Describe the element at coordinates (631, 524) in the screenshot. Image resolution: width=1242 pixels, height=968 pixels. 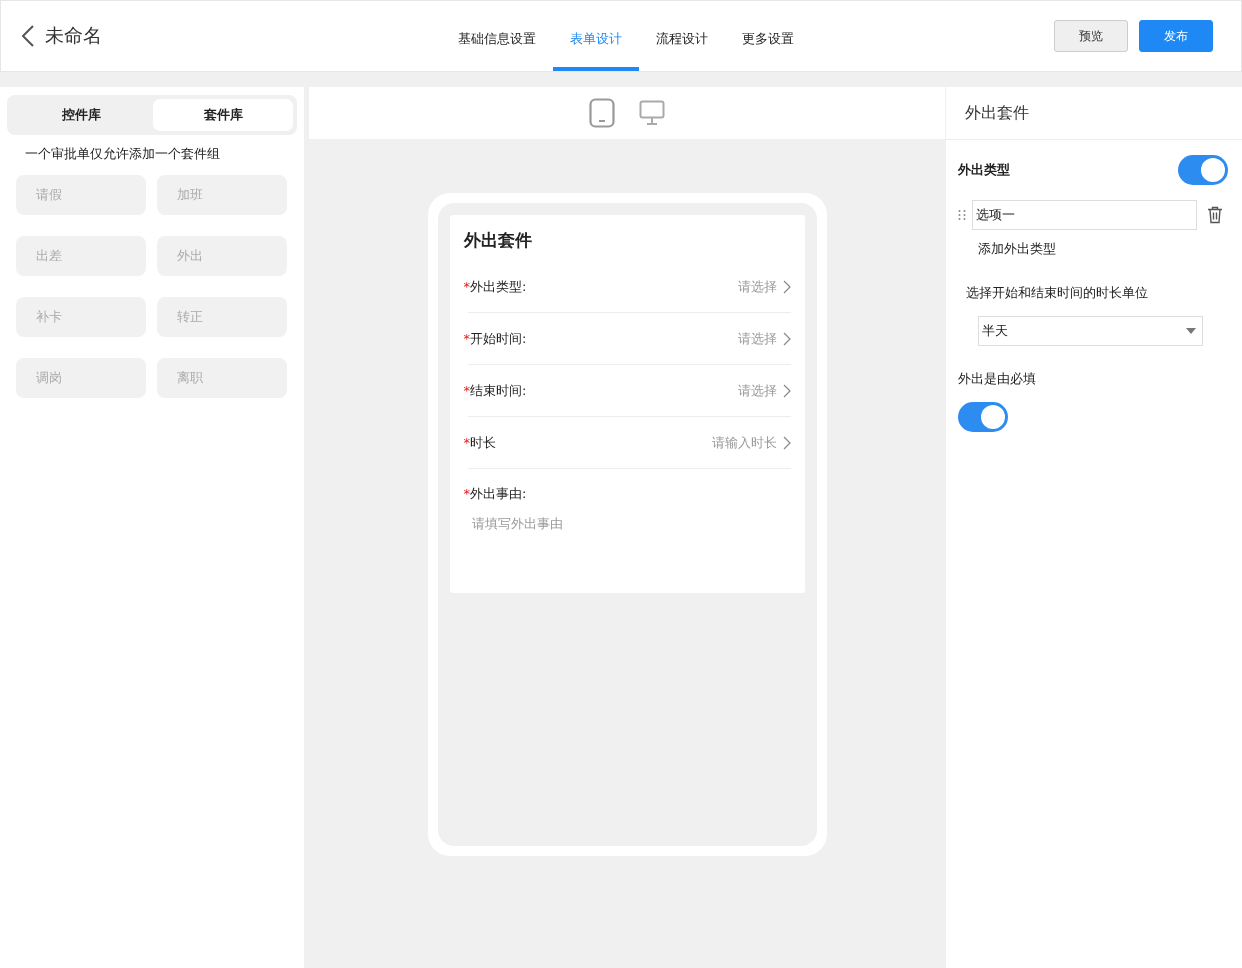
I see `textarea-placeholder: 请填写外出事由` at that location.